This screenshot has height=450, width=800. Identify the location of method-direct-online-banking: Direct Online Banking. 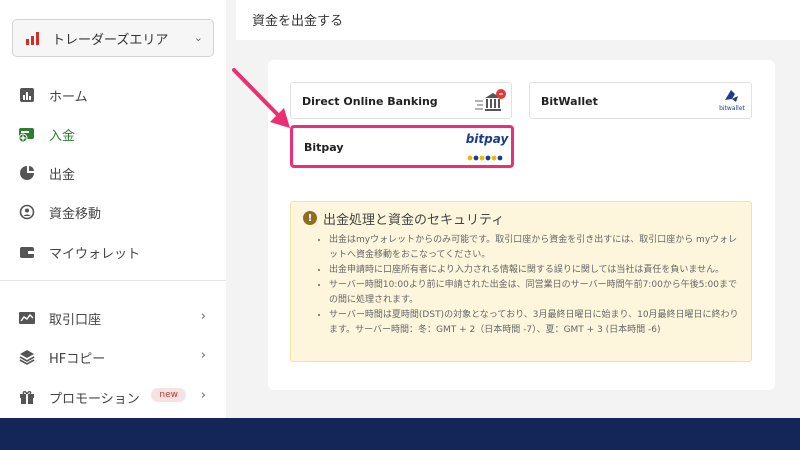
(401, 100).